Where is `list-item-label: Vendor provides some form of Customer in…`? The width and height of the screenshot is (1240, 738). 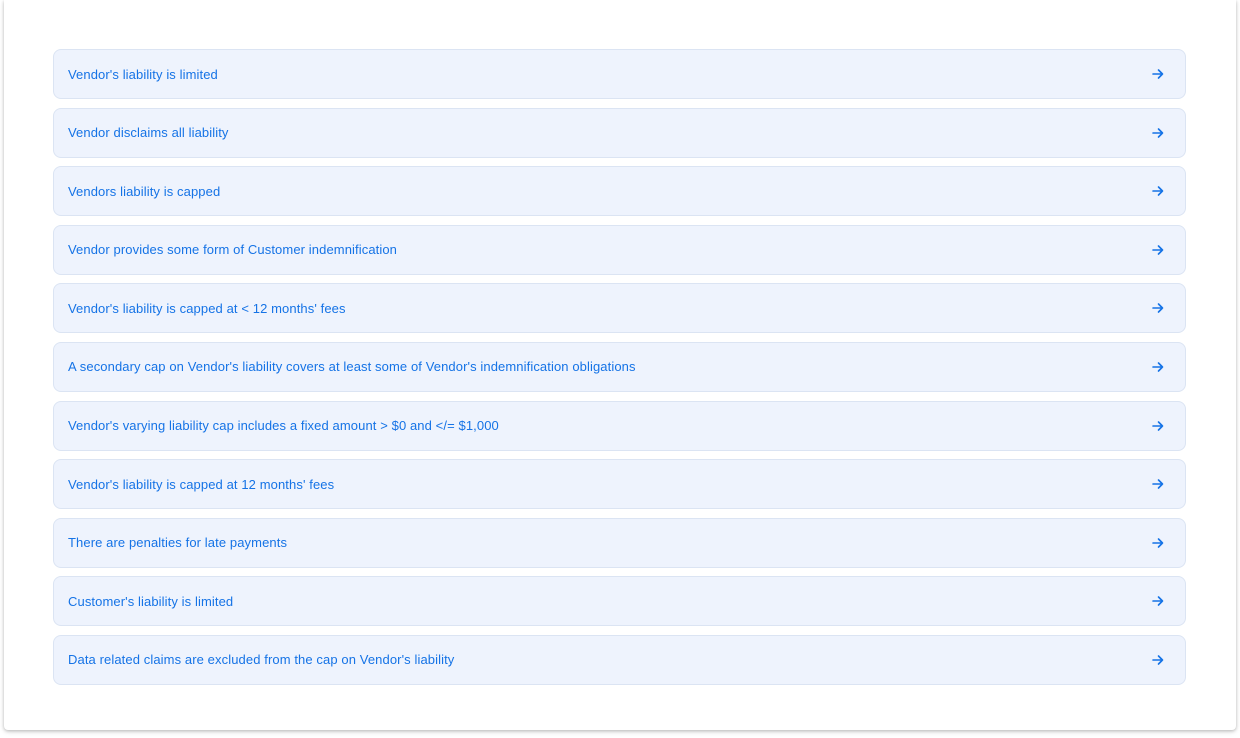
list-item-label: Vendor provides some form of Customer in… is located at coordinates (233, 250).